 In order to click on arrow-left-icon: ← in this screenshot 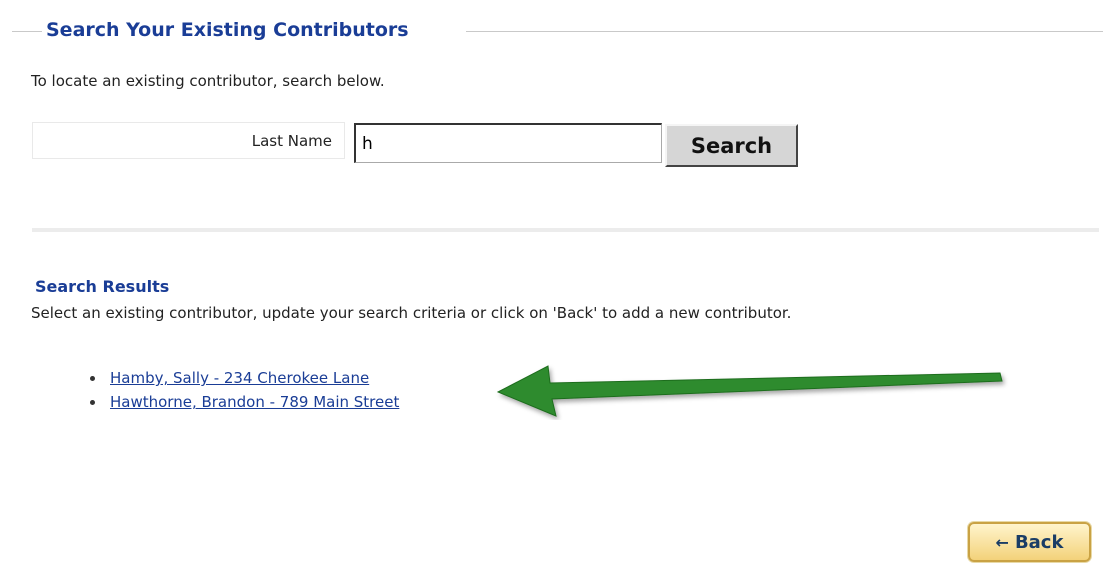, I will do `click(1002, 542)`.